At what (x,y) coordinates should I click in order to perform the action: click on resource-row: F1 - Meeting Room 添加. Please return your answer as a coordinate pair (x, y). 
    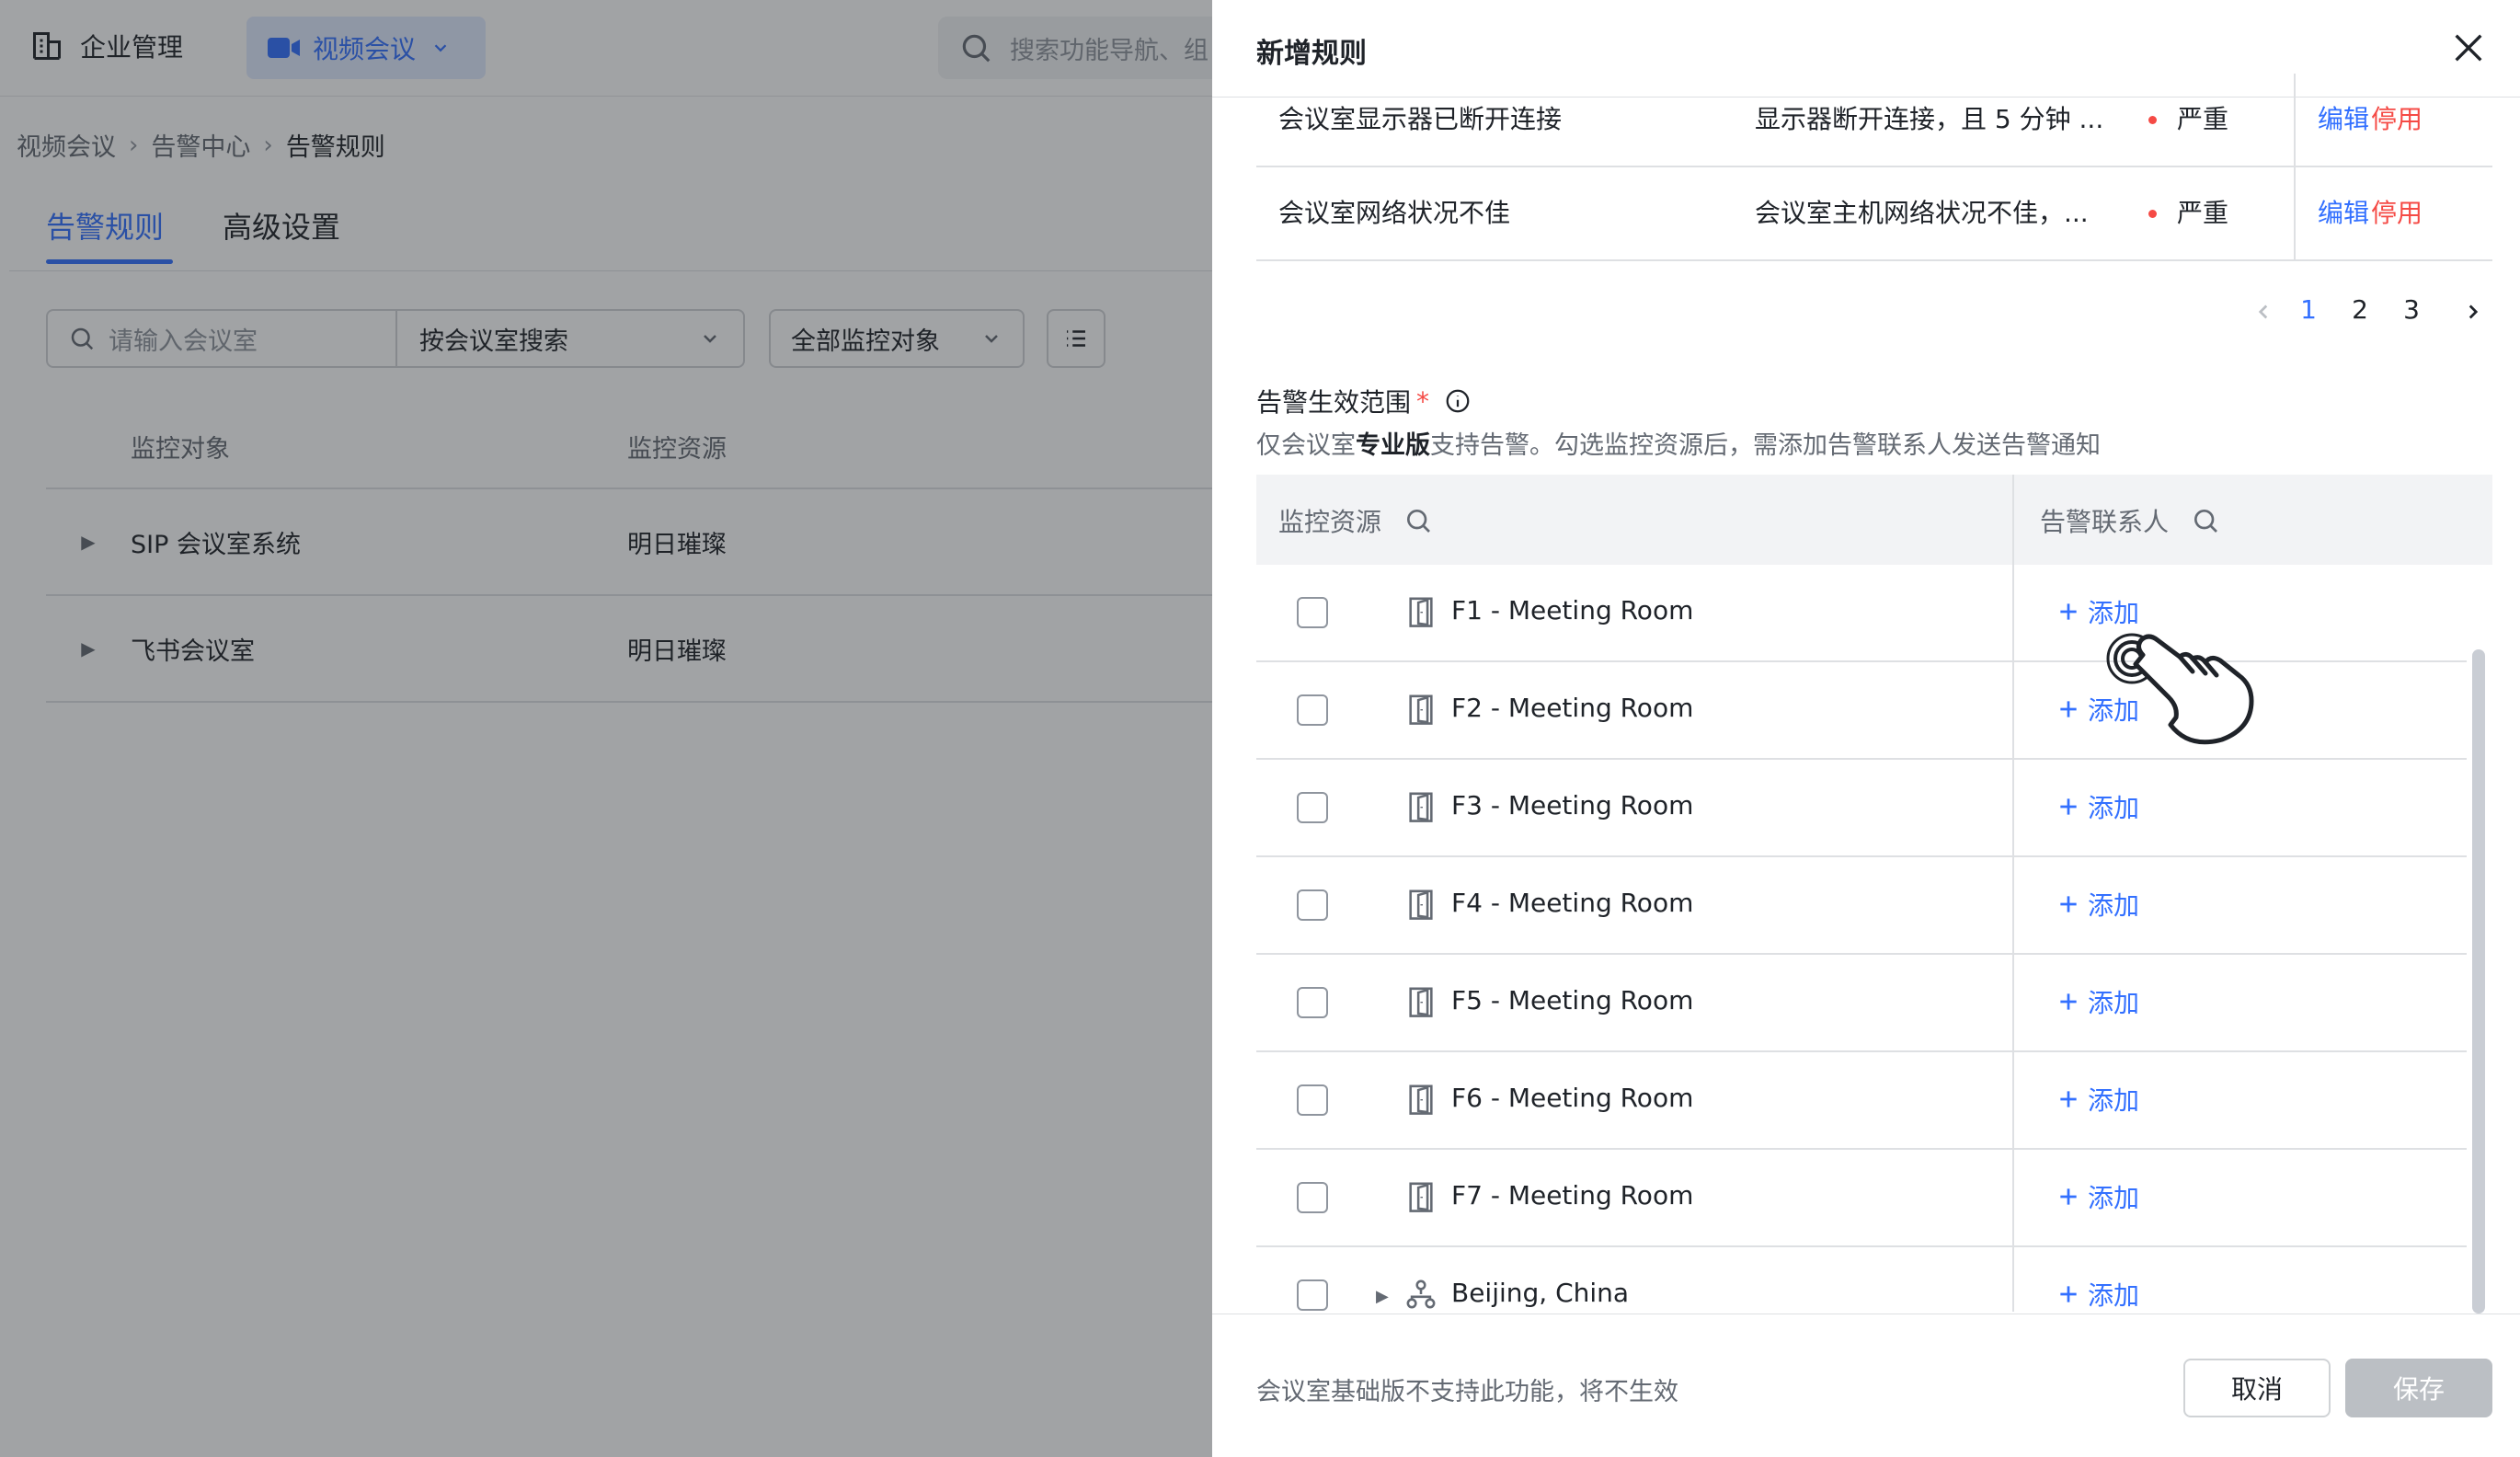
    Looking at the image, I should click on (1861, 613).